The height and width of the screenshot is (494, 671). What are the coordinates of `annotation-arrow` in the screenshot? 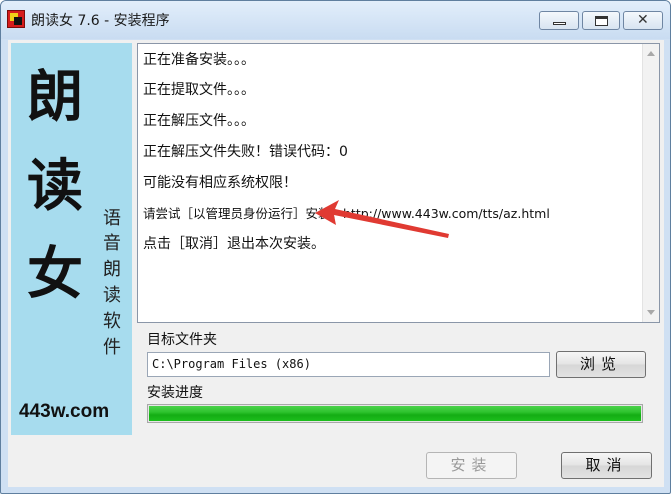 It's located at (382, 219).